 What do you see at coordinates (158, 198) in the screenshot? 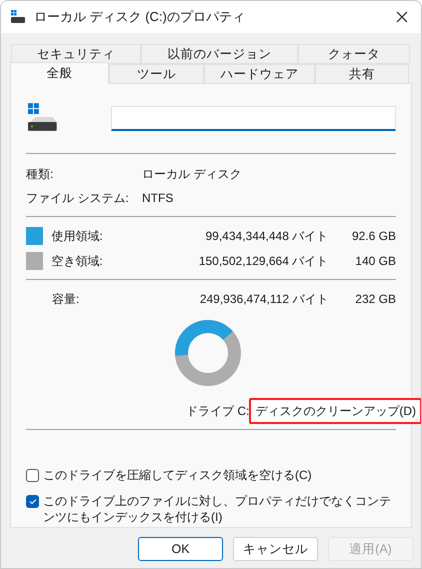
I see `property-value: NTFS` at bounding box center [158, 198].